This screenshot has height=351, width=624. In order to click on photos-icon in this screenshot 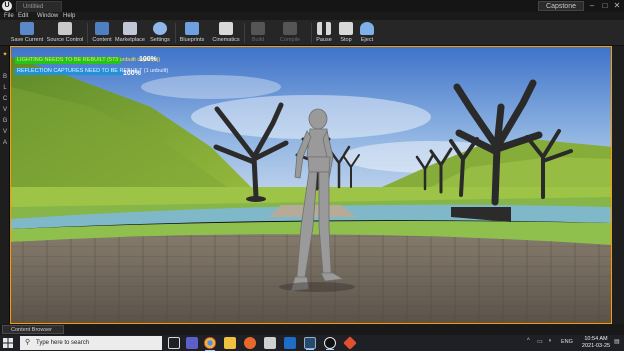, I will do `click(270, 343)`.